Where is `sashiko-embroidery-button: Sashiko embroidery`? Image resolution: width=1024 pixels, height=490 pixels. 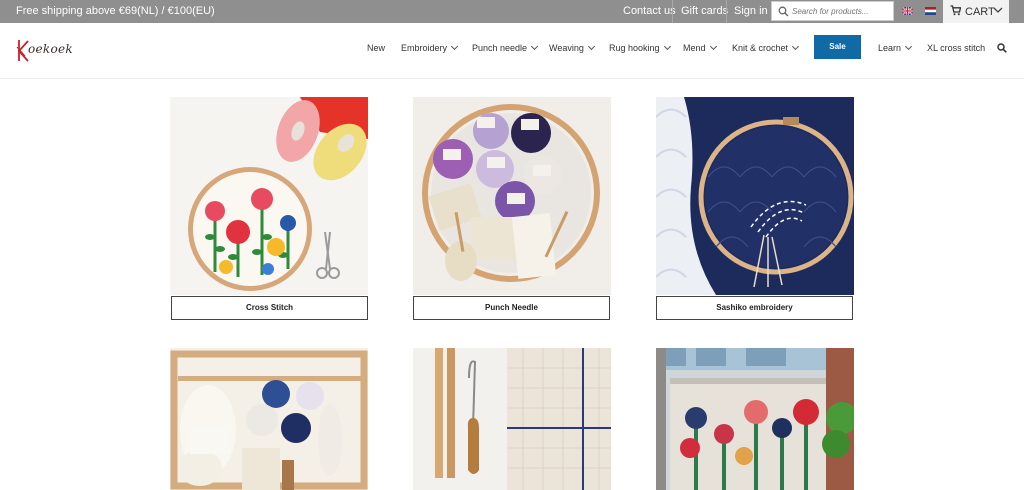 sashiko-embroidery-button: Sashiko embroidery is located at coordinates (754, 308).